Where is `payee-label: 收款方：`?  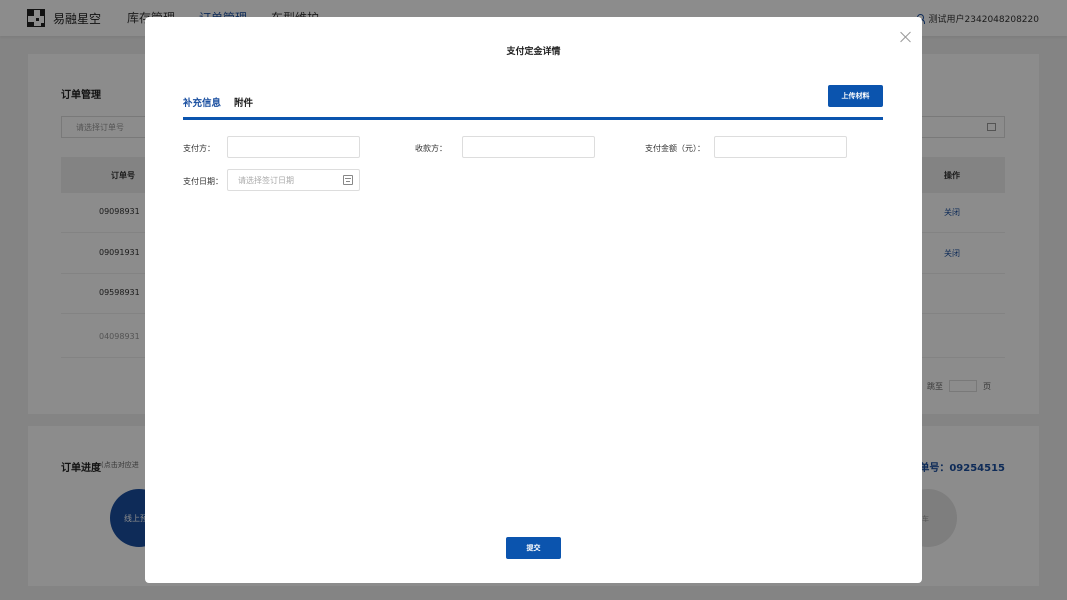
payee-label: 收款方： is located at coordinates (431, 148).